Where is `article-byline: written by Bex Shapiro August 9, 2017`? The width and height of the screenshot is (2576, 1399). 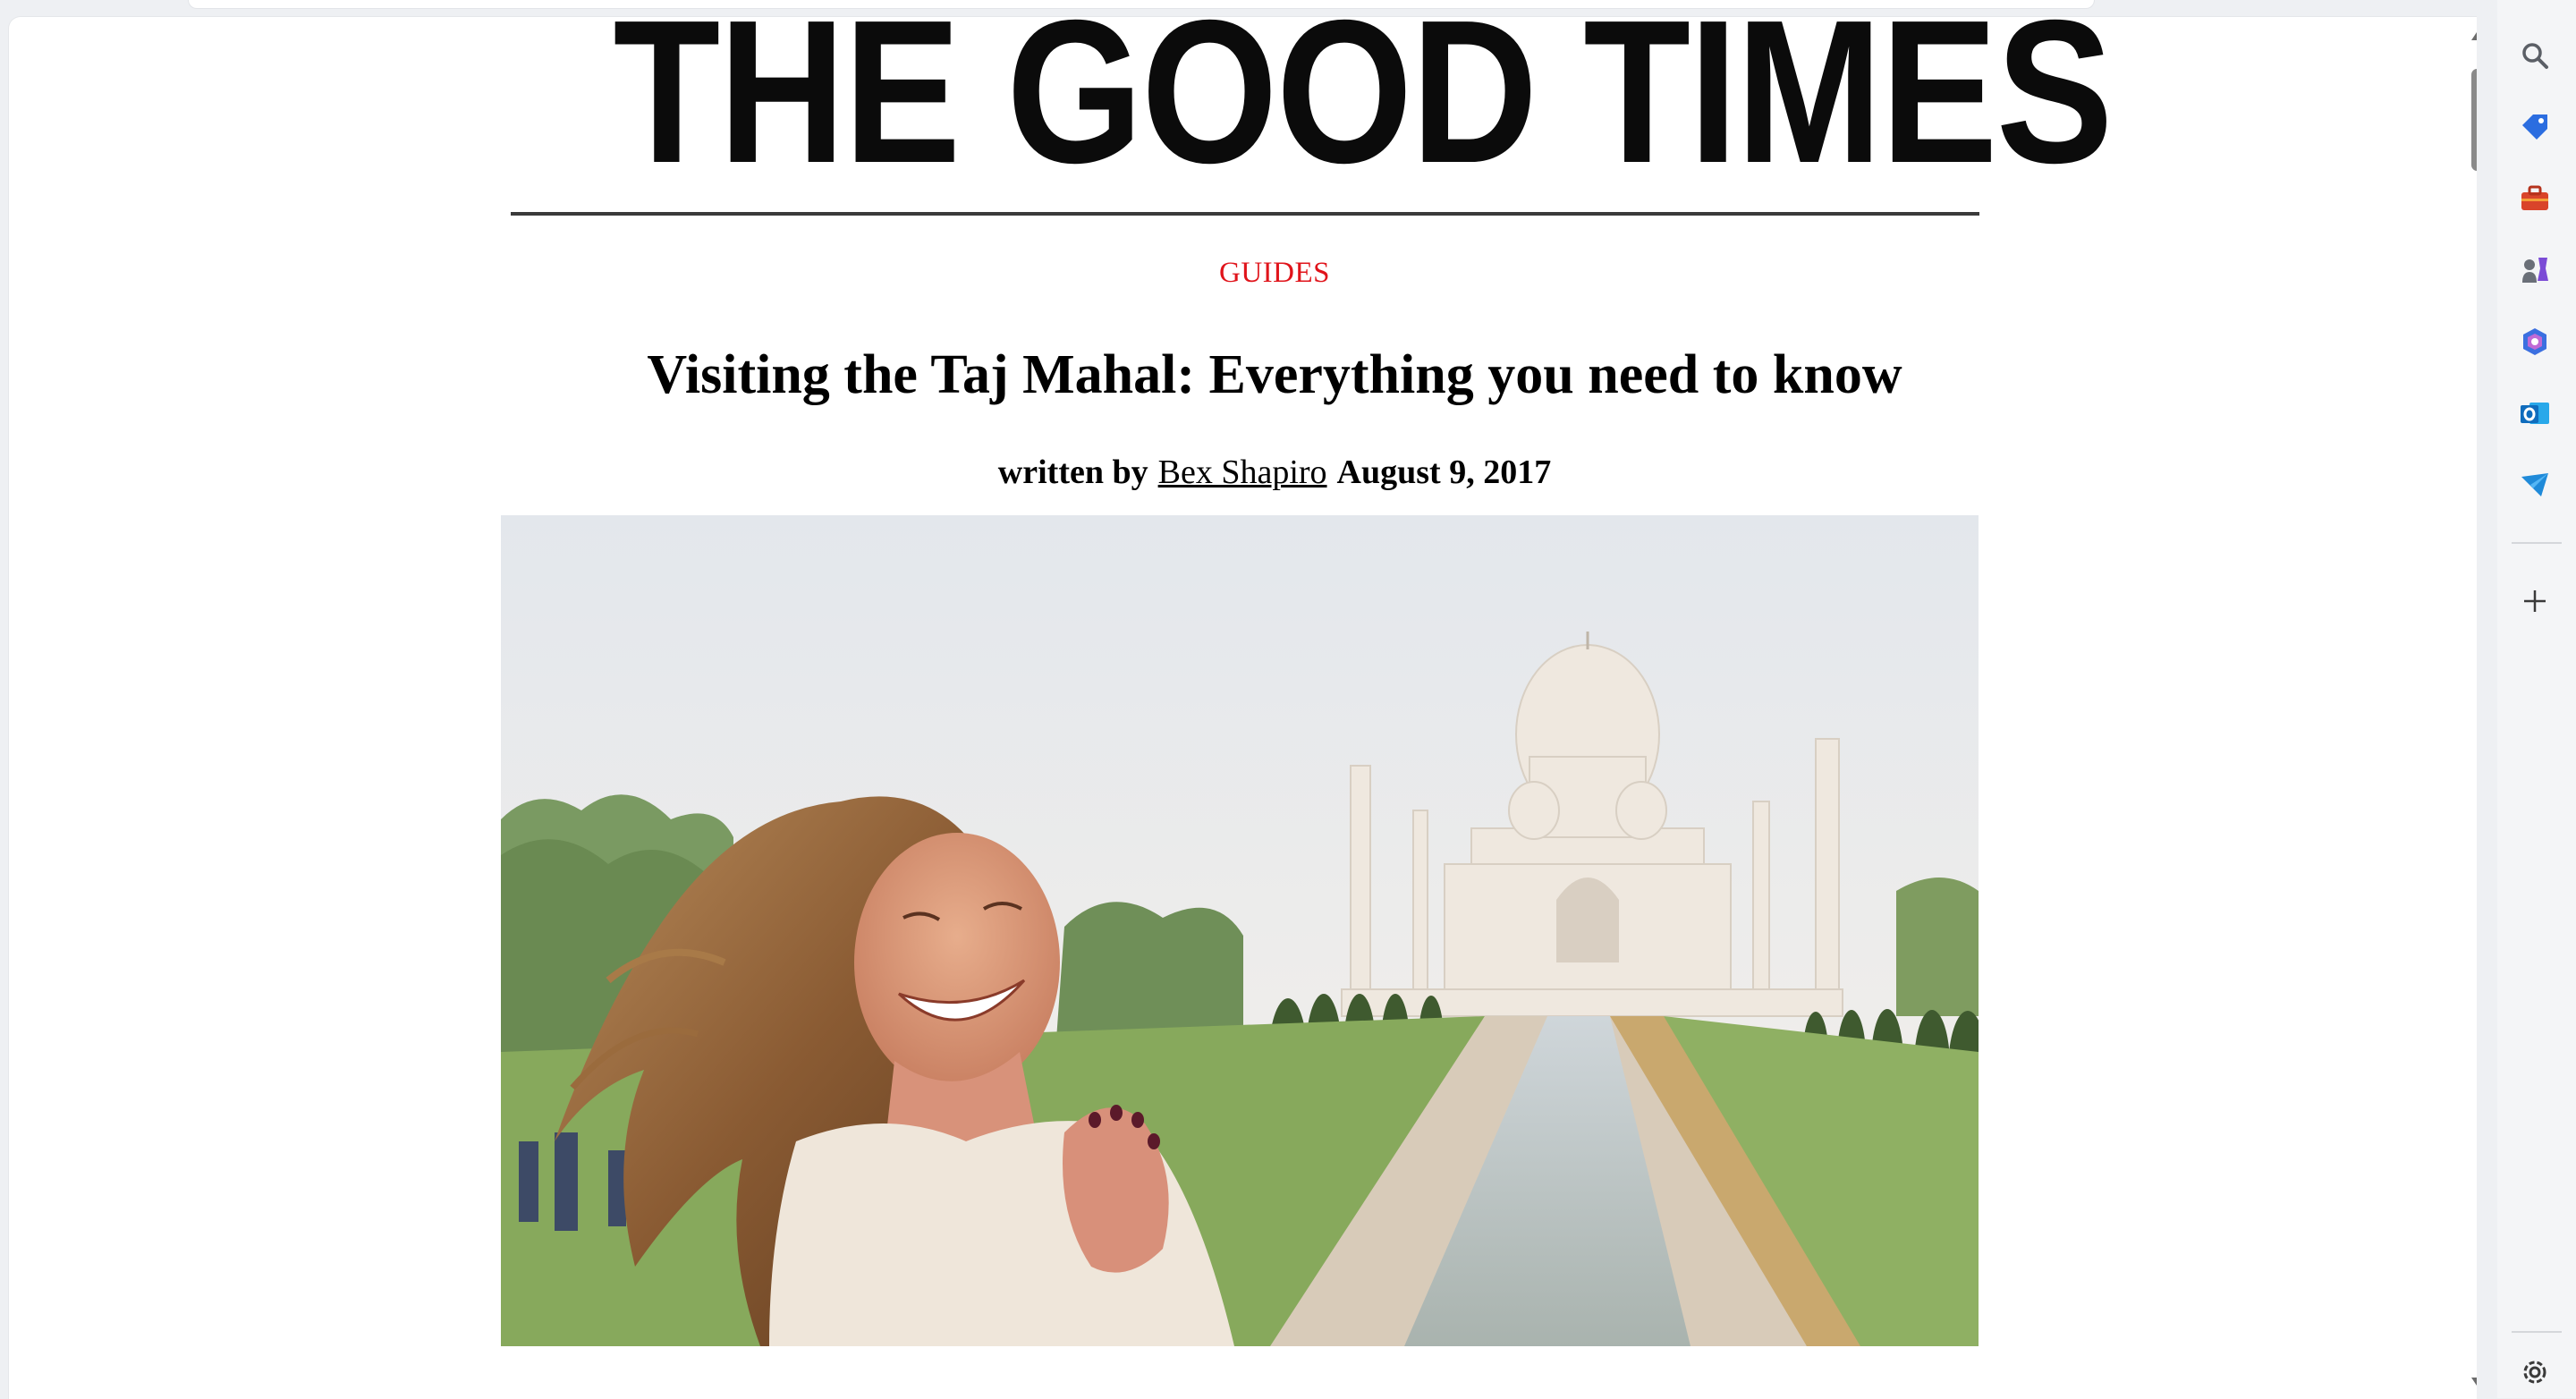 article-byline: written by Bex Shapiro August 9, 2017 is located at coordinates (1243, 473).